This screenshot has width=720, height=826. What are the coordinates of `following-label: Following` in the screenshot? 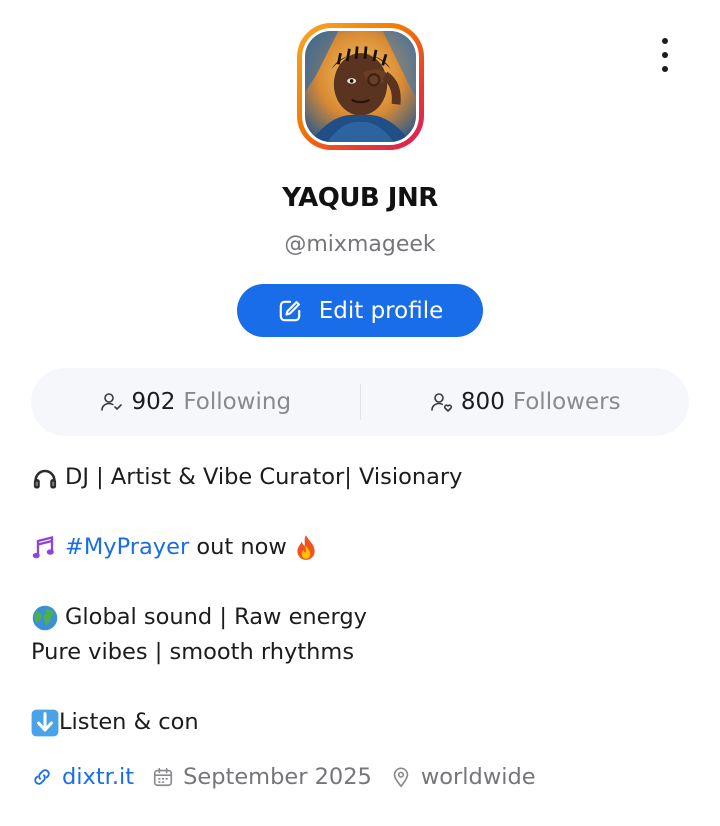 It's located at (237, 402).